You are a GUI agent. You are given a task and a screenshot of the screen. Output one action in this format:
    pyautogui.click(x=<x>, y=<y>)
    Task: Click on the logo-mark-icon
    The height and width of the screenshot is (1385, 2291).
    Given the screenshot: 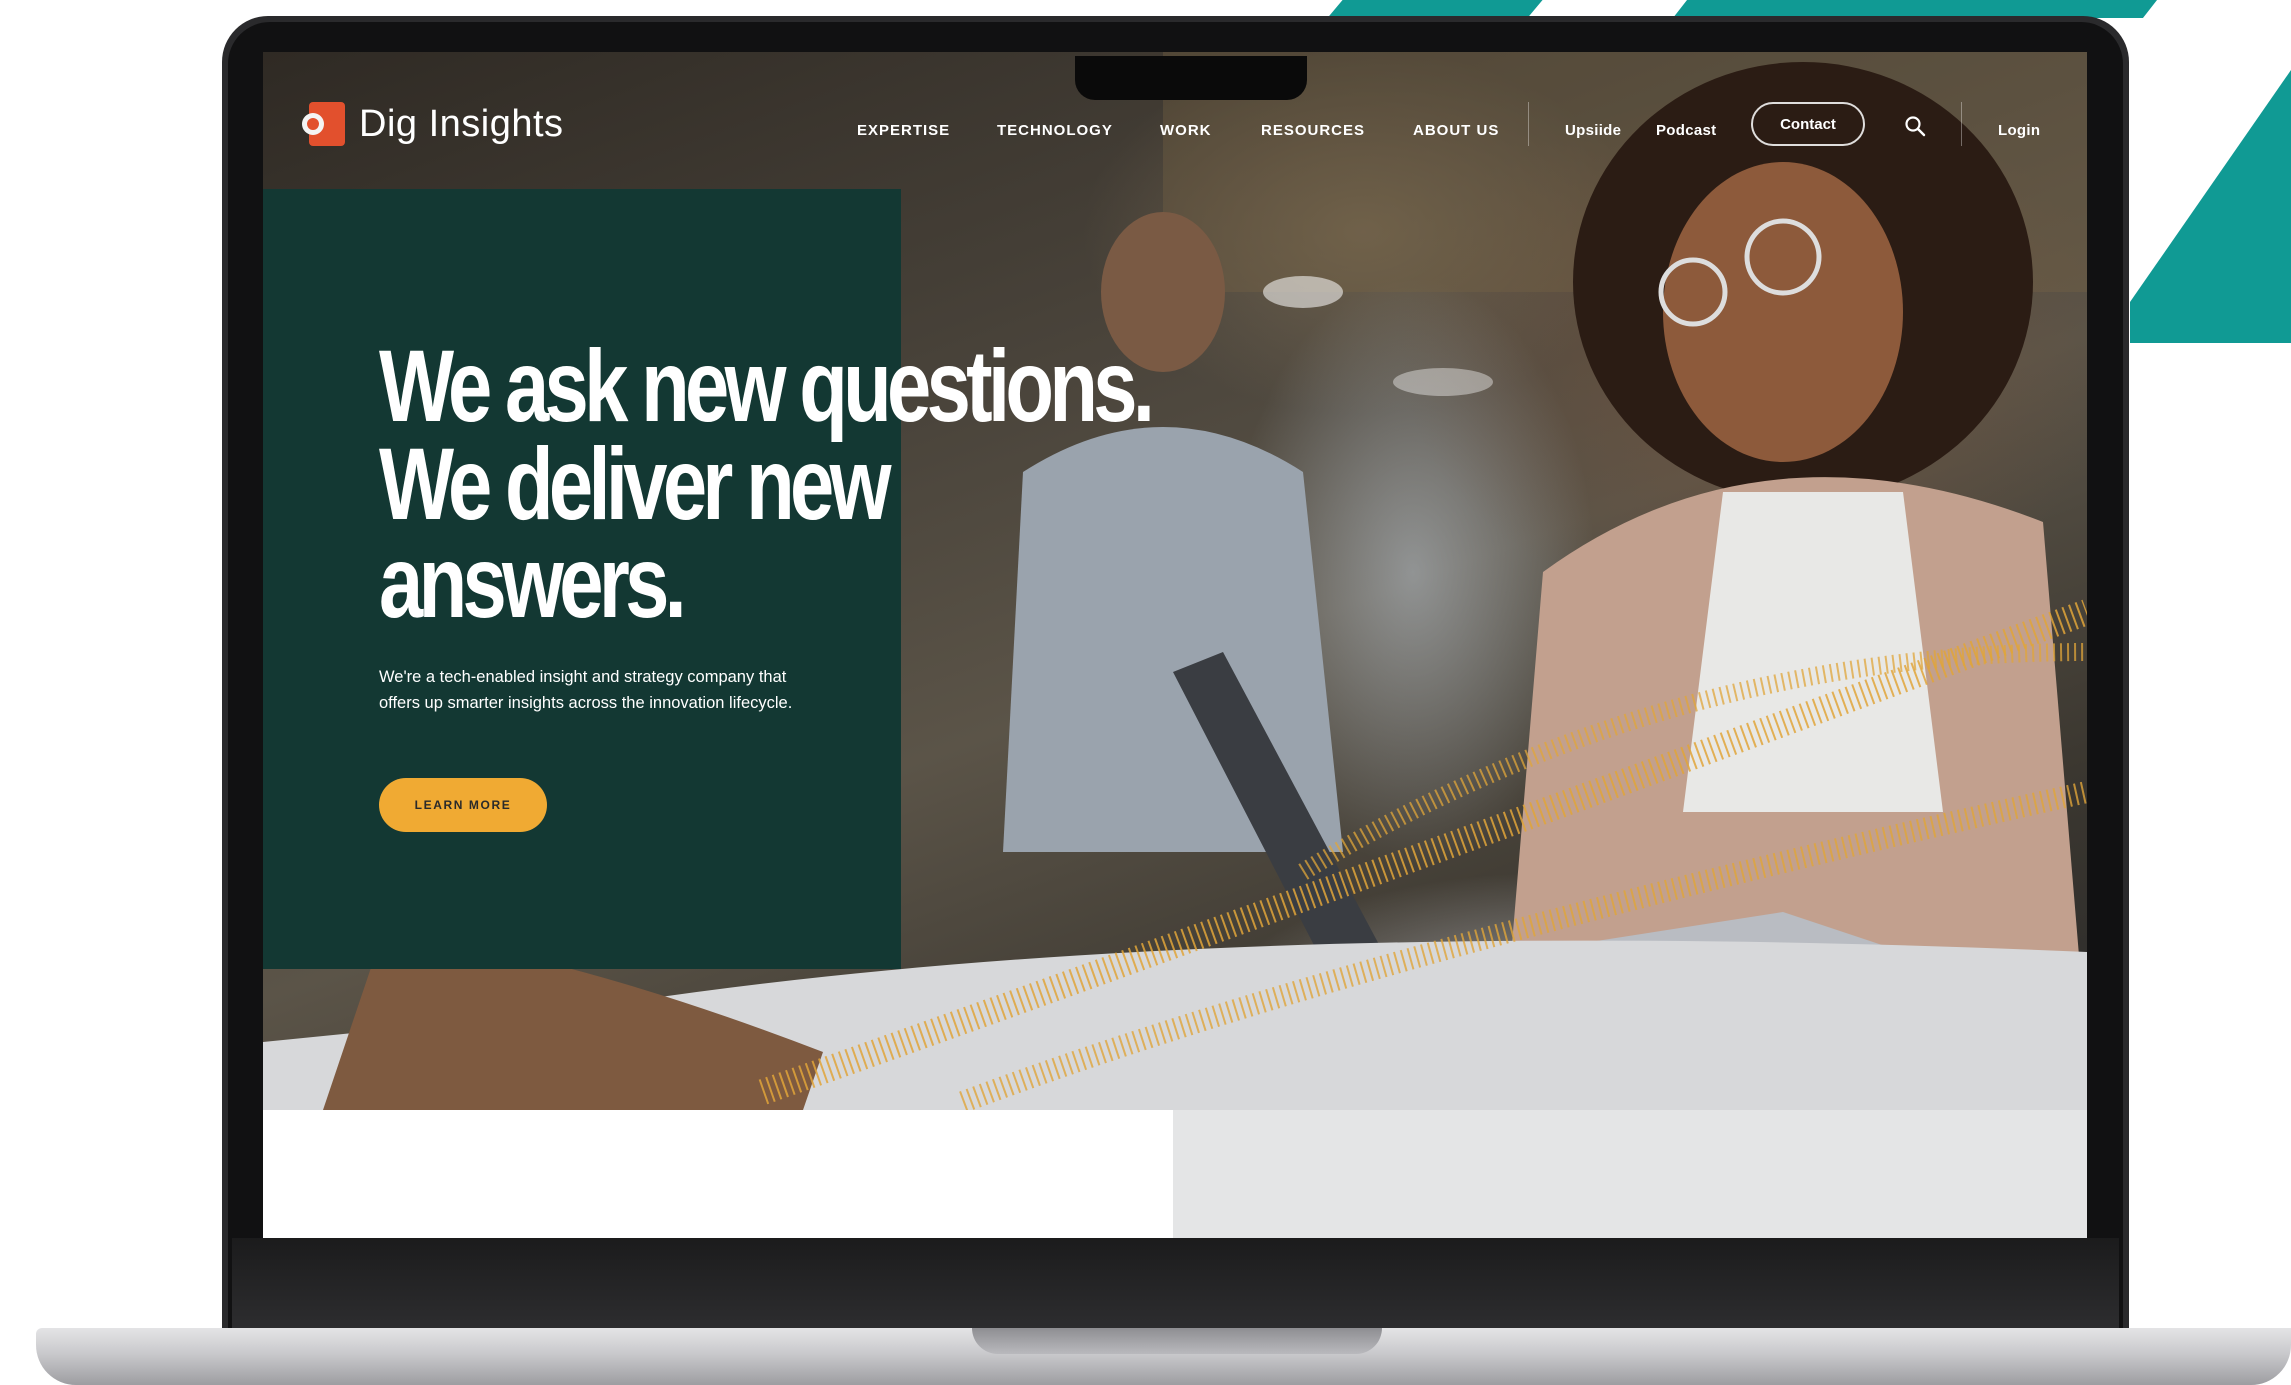 What is the action you would take?
    pyautogui.click(x=323, y=124)
    